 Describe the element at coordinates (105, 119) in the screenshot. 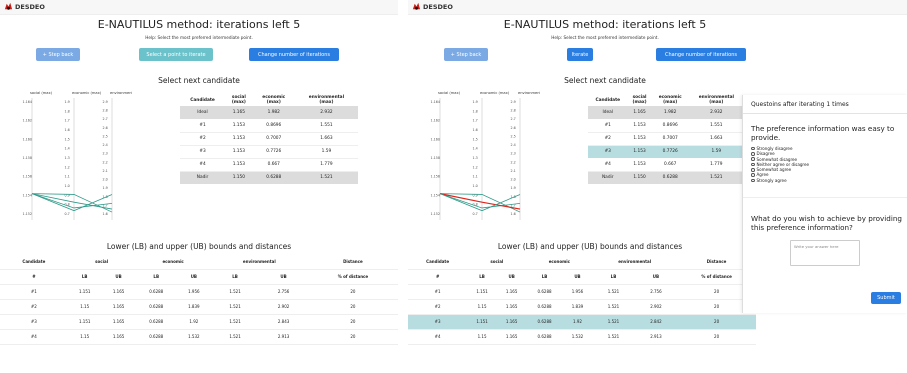

I see `tick-label: 2.7` at that location.